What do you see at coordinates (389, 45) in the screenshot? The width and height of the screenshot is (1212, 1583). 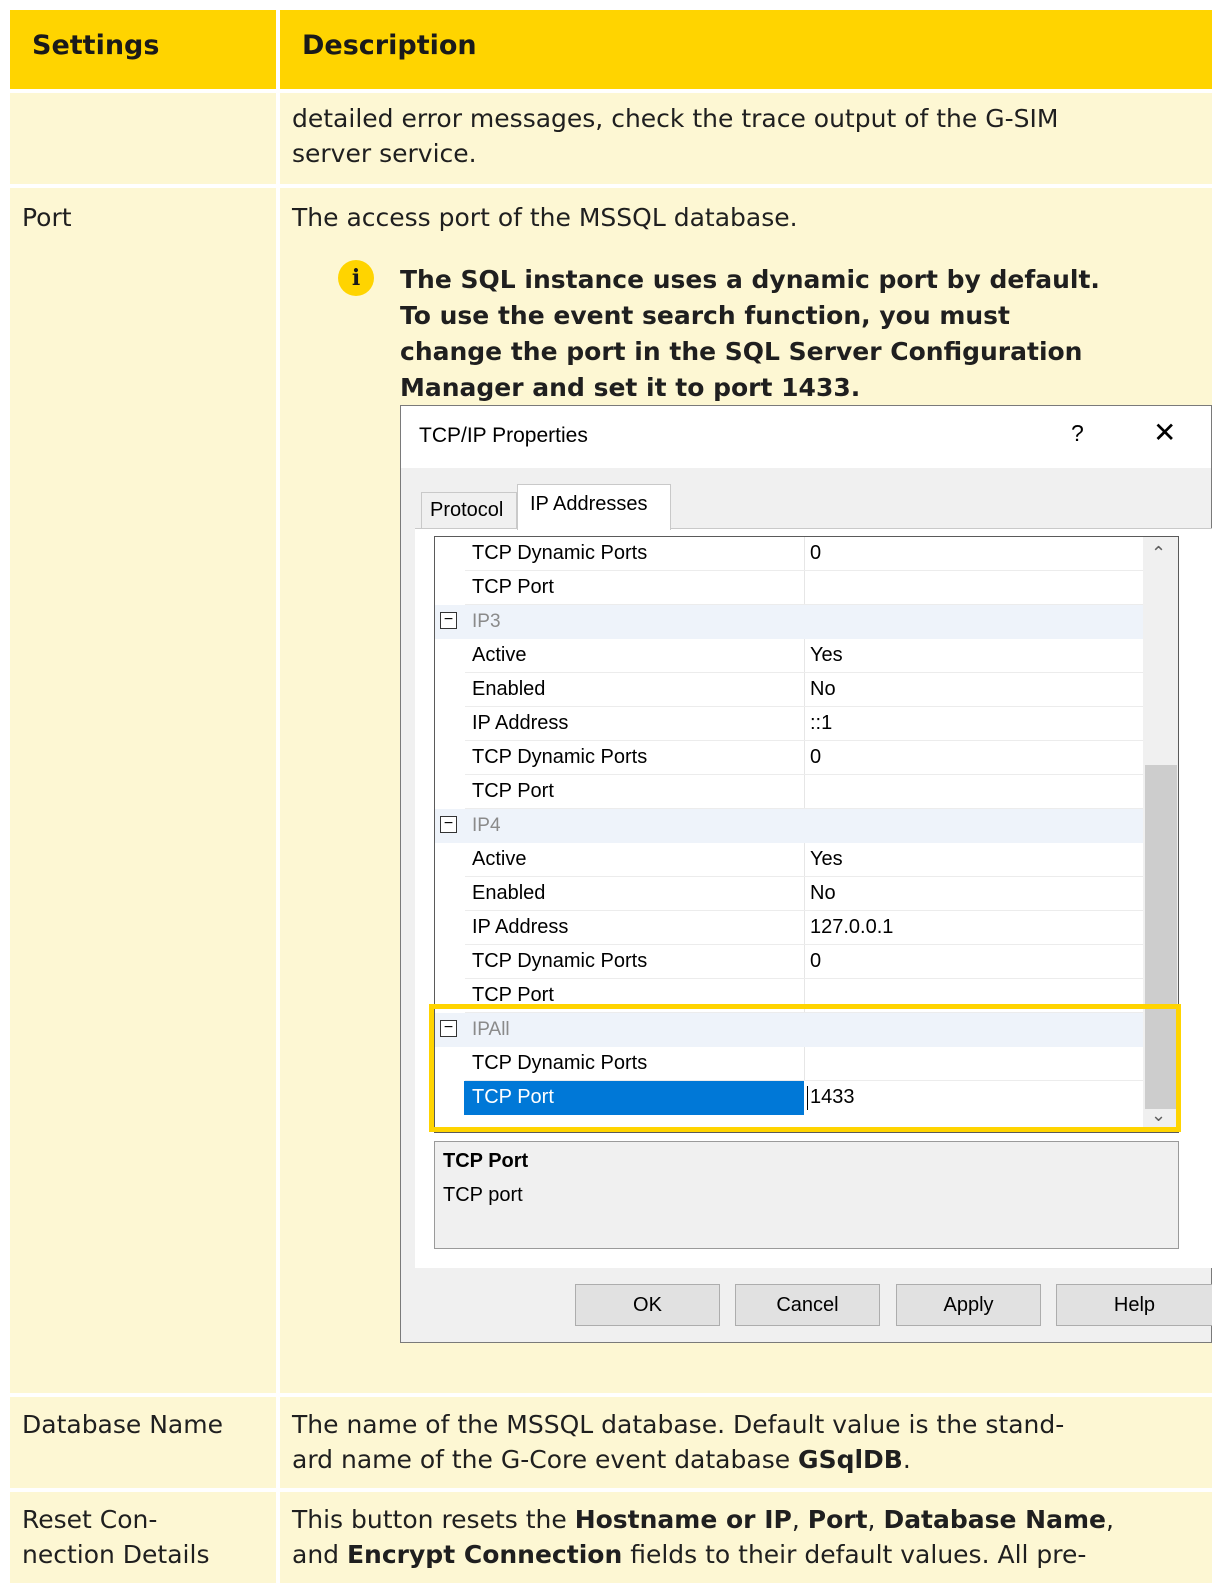 I see `header-description-label: Description` at bounding box center [389, 45].